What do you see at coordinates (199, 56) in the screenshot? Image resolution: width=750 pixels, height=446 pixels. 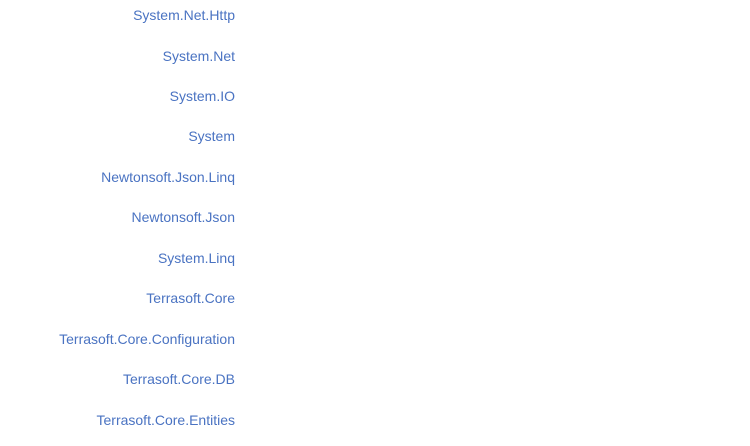 I see `namespace-link-system-net: System.Net` at bounding box center [199, 56].